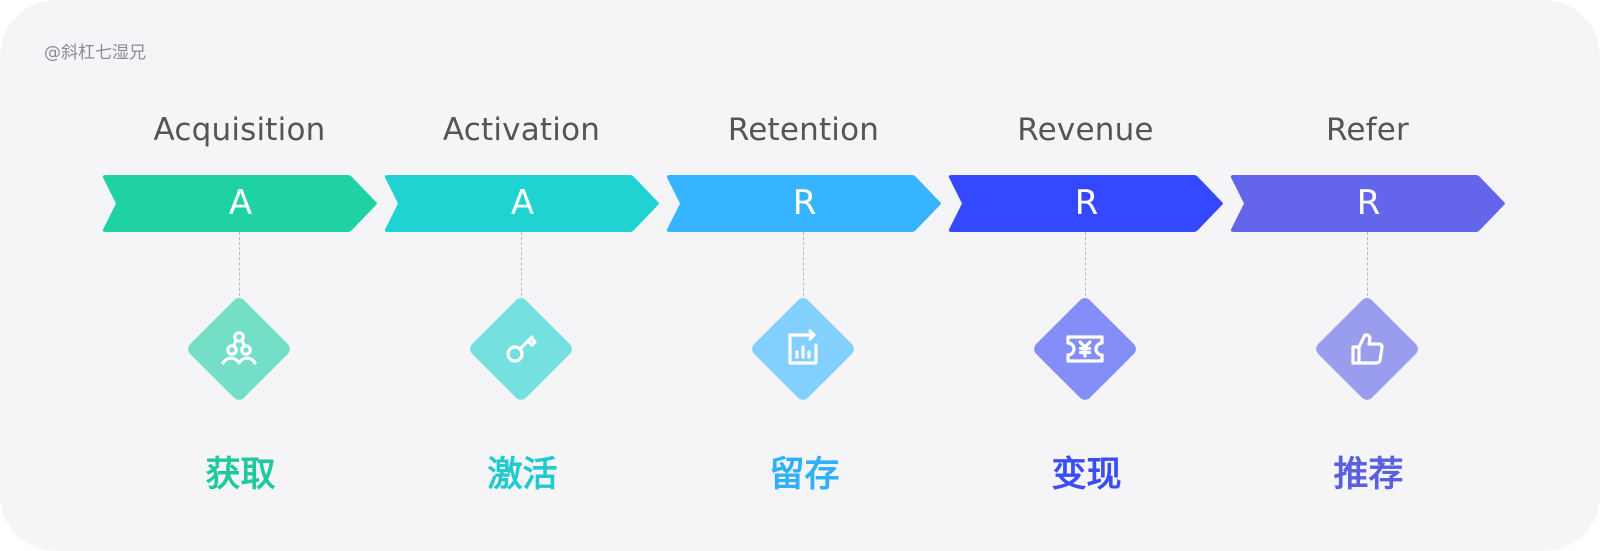 The height and width of the screenshot is (551, 1600). I want to click on thumbs-up-icon, so click(1367, 349).